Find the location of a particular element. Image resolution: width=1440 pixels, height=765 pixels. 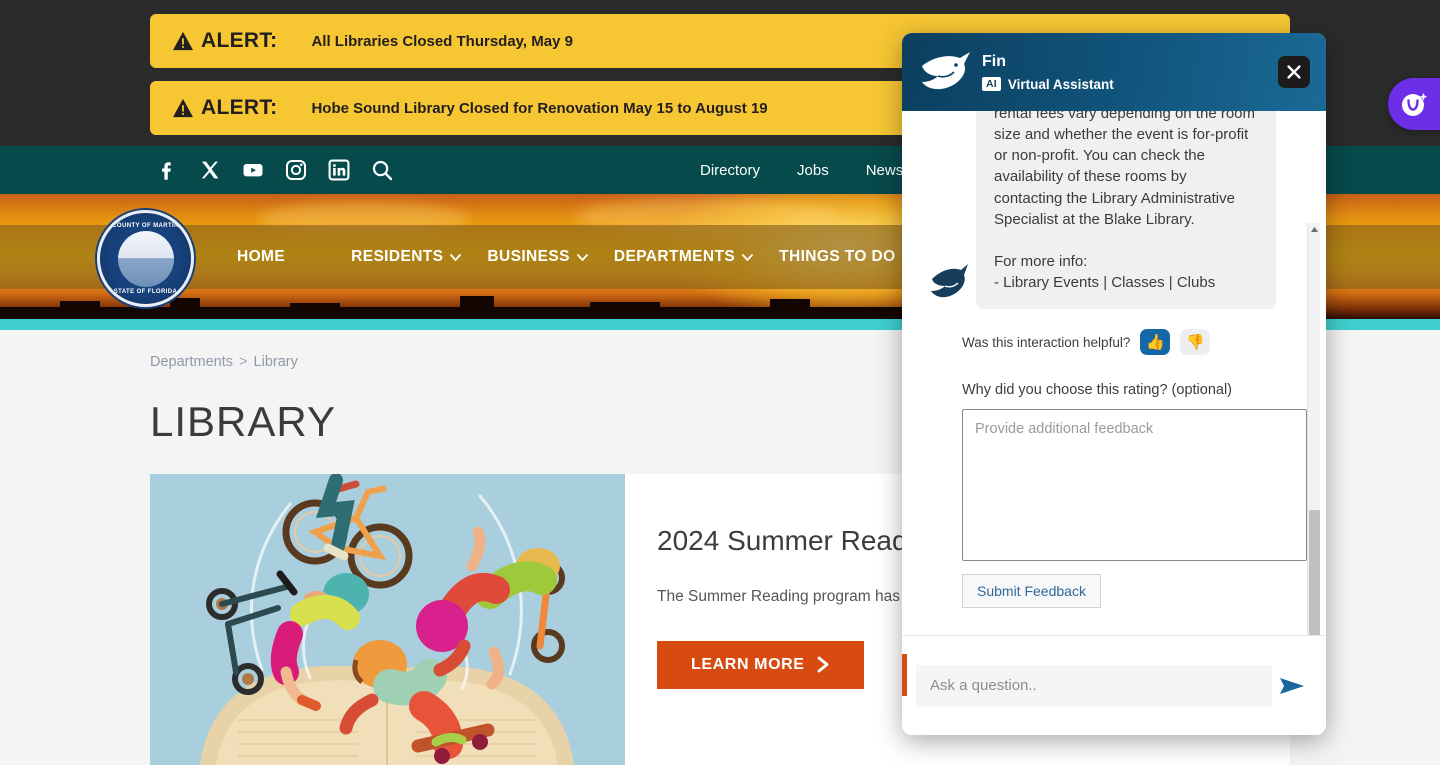

send-message-button is located at coordinates (1292, 686).